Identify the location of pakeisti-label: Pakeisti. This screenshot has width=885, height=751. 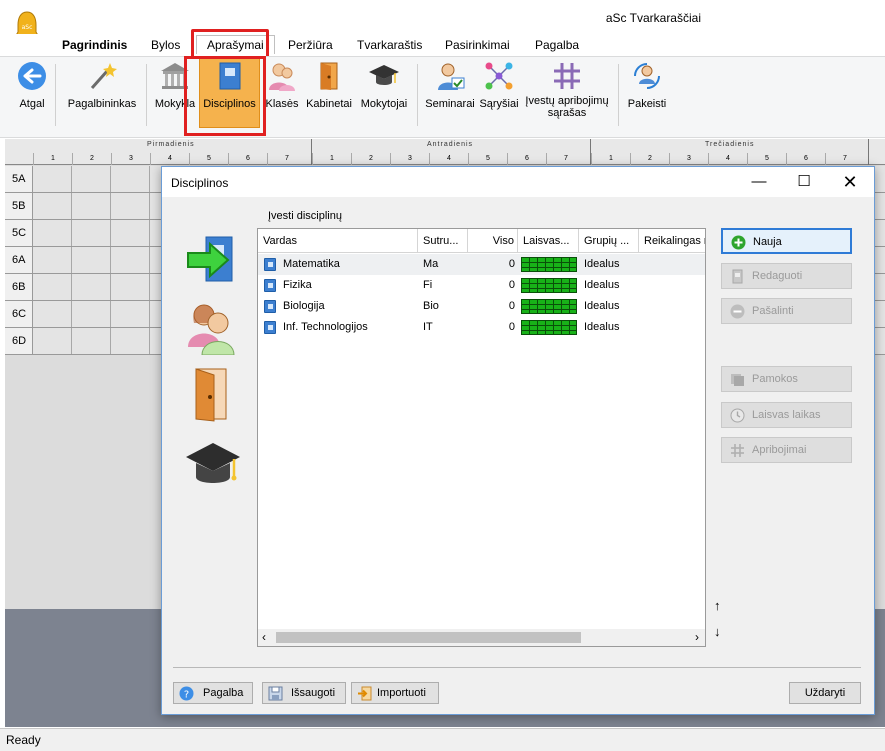
(647, 104).